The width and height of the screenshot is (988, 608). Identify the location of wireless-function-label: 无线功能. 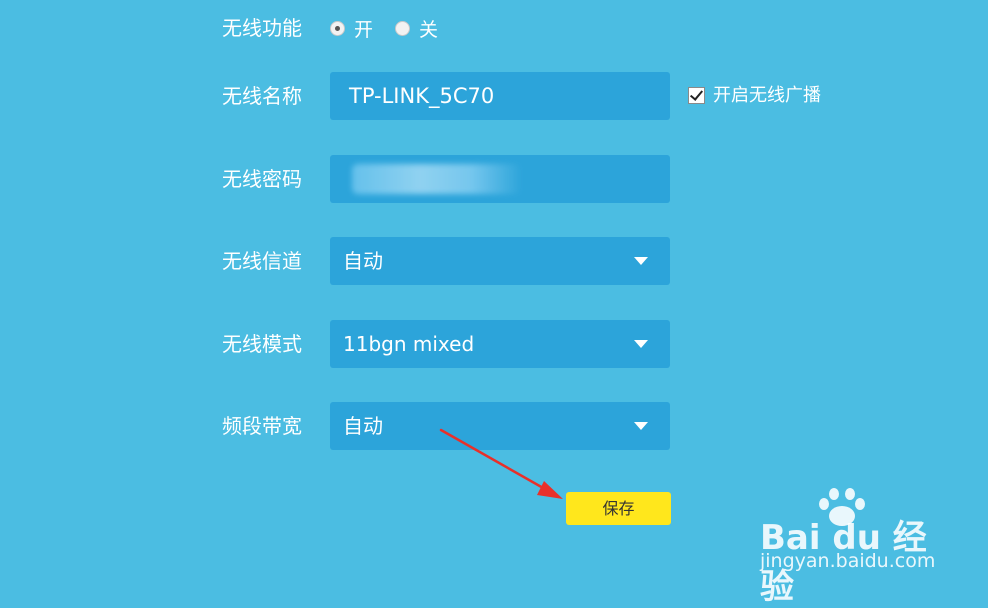
(262, 28).